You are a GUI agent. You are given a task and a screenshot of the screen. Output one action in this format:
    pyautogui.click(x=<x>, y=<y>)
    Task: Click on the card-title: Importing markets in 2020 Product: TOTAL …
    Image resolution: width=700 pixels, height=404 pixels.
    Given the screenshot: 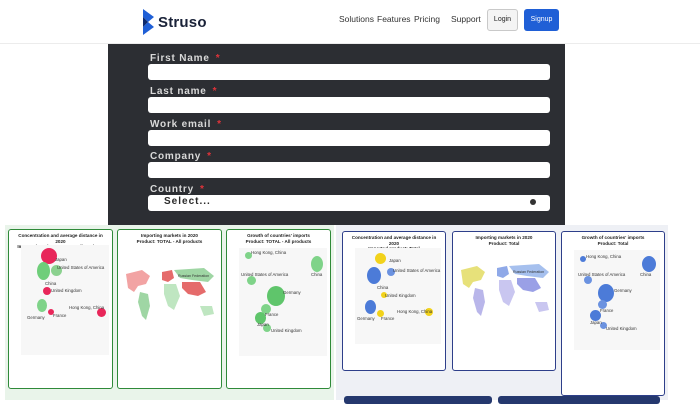 What is the action you would take?
    pyautogui.click(x=169, y=238)
    